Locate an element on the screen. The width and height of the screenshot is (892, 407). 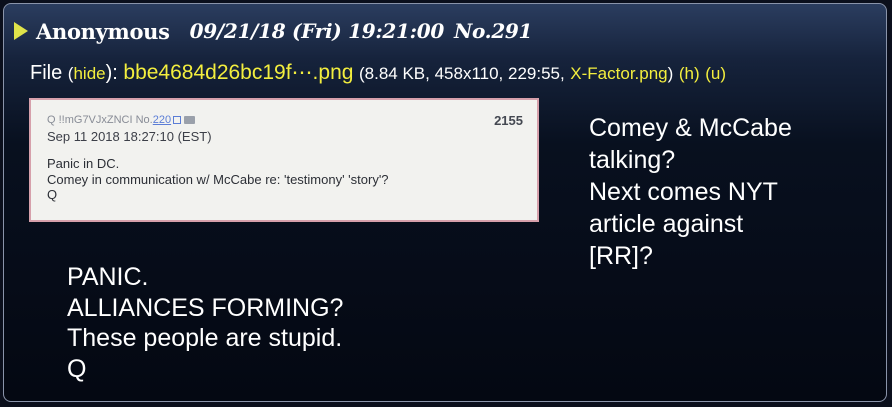
poster-name: Anonymous is located at coordinates (103, 31).